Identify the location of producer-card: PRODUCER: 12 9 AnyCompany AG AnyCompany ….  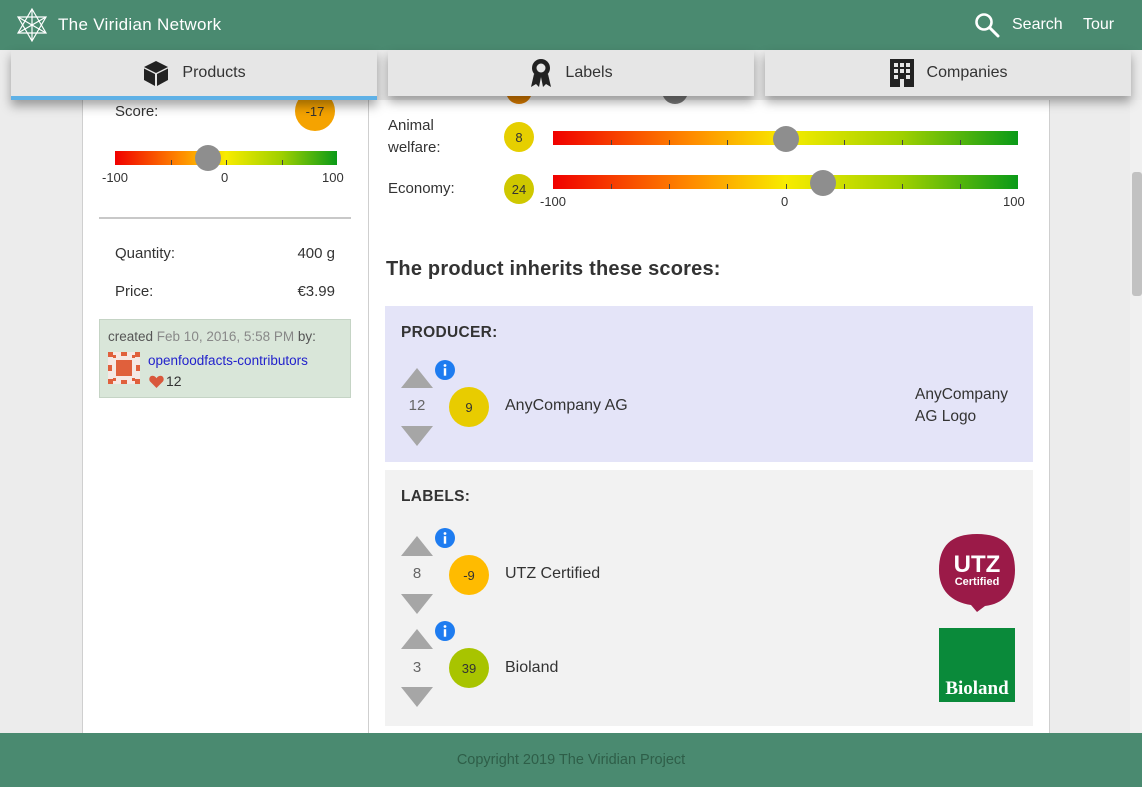
(709, 384).